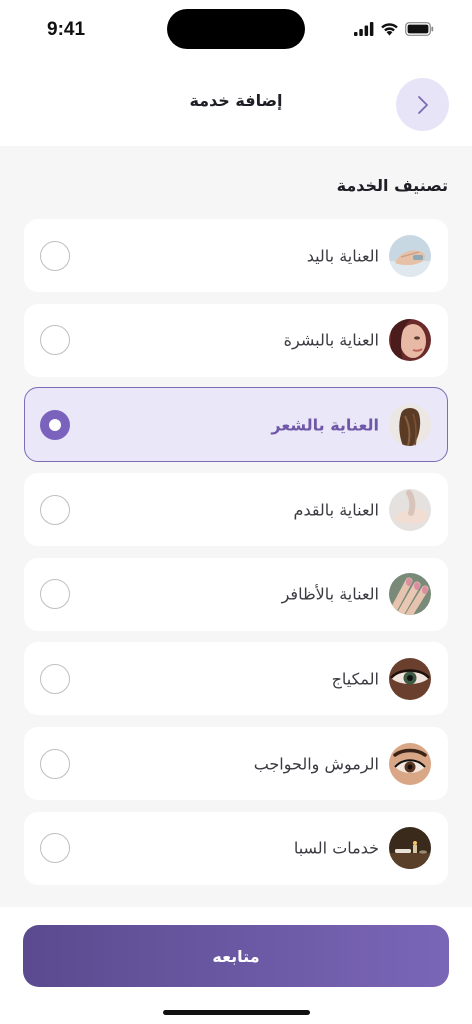  What do you see at coordinates (55, 424) in the screenshot?
I see `radio-button-selected` at bounding box center [55, 424].